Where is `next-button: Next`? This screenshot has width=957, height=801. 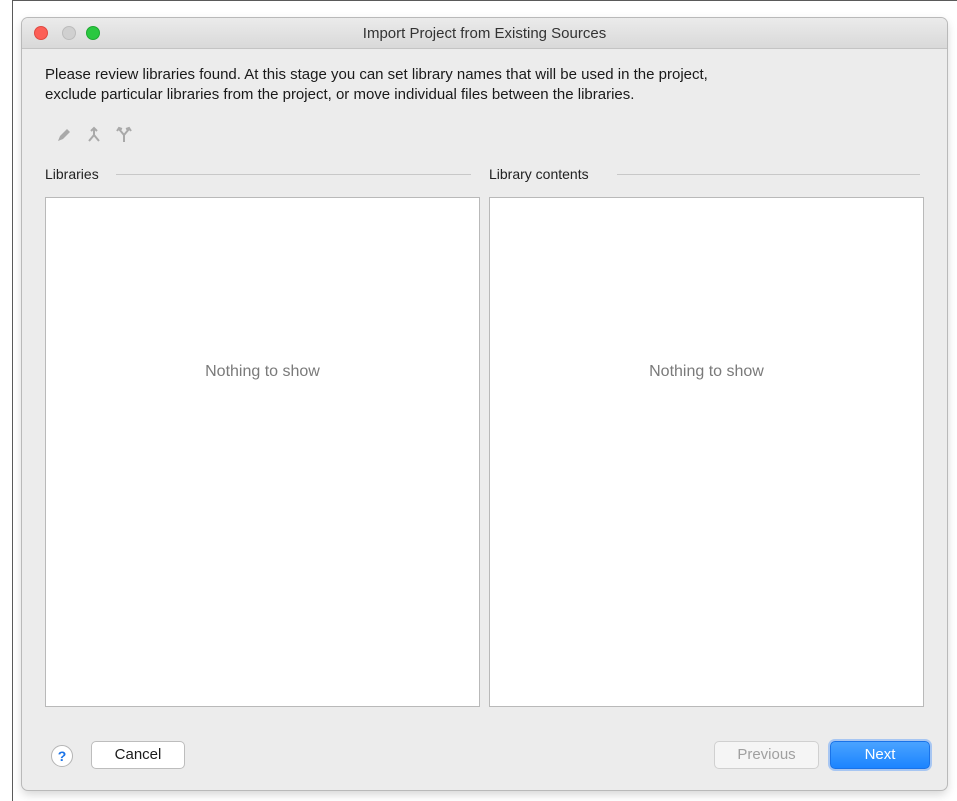 next-button: Next is located at coordinates (880, 755).